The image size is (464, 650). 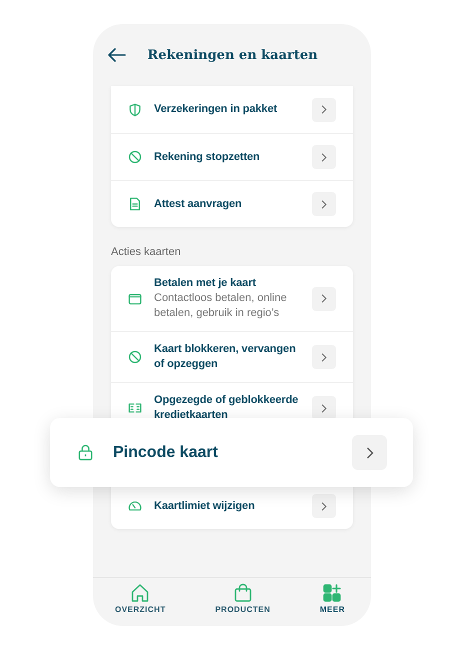 I want to click on nav-tab: MEER, so click(x=332, y=604).